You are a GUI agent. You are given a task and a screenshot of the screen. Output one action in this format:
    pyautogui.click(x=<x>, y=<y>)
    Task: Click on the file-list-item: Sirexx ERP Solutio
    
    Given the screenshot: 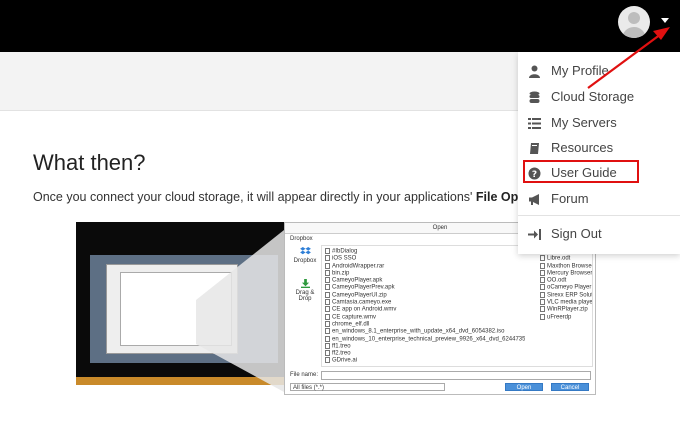 What is the action you would take?
    pyautogui.click(x=566, y=295)
    